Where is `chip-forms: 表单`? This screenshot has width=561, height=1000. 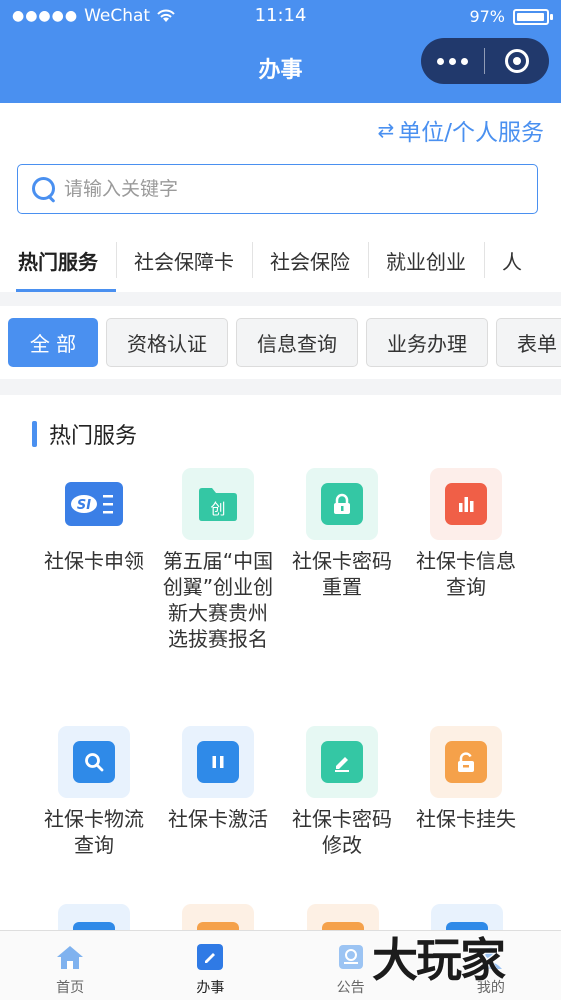
chip-forms: 表单 is located at coordinates (528, 342).